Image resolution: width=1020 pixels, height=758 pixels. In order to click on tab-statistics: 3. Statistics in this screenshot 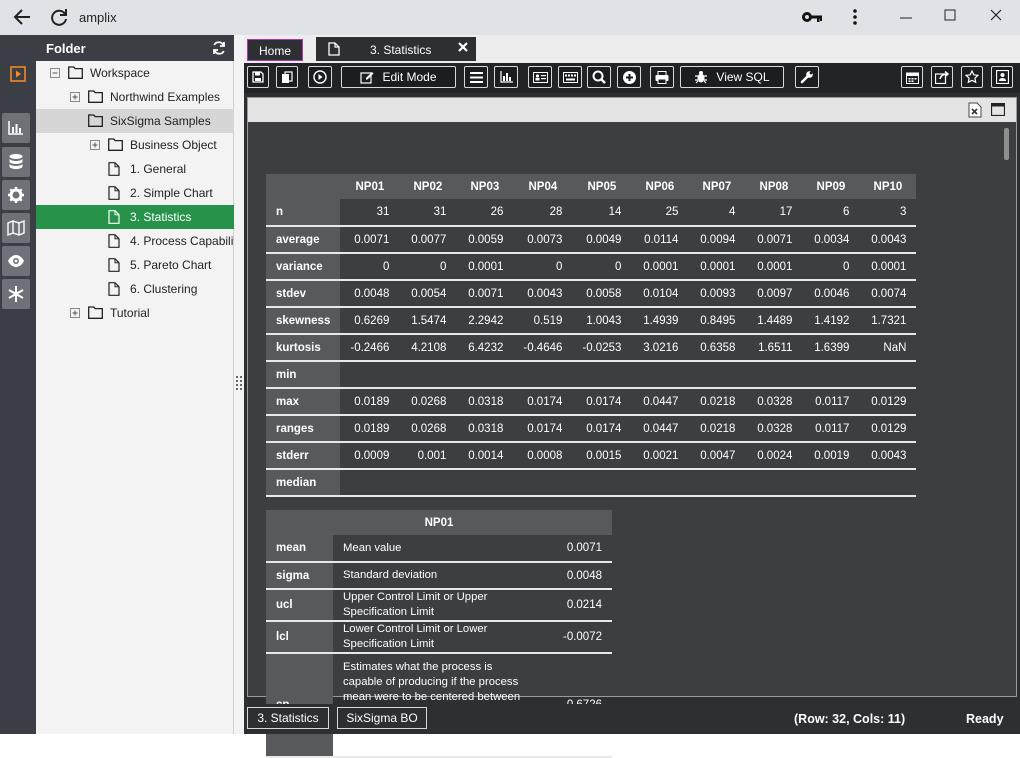, I will do `click(396, 49)`.